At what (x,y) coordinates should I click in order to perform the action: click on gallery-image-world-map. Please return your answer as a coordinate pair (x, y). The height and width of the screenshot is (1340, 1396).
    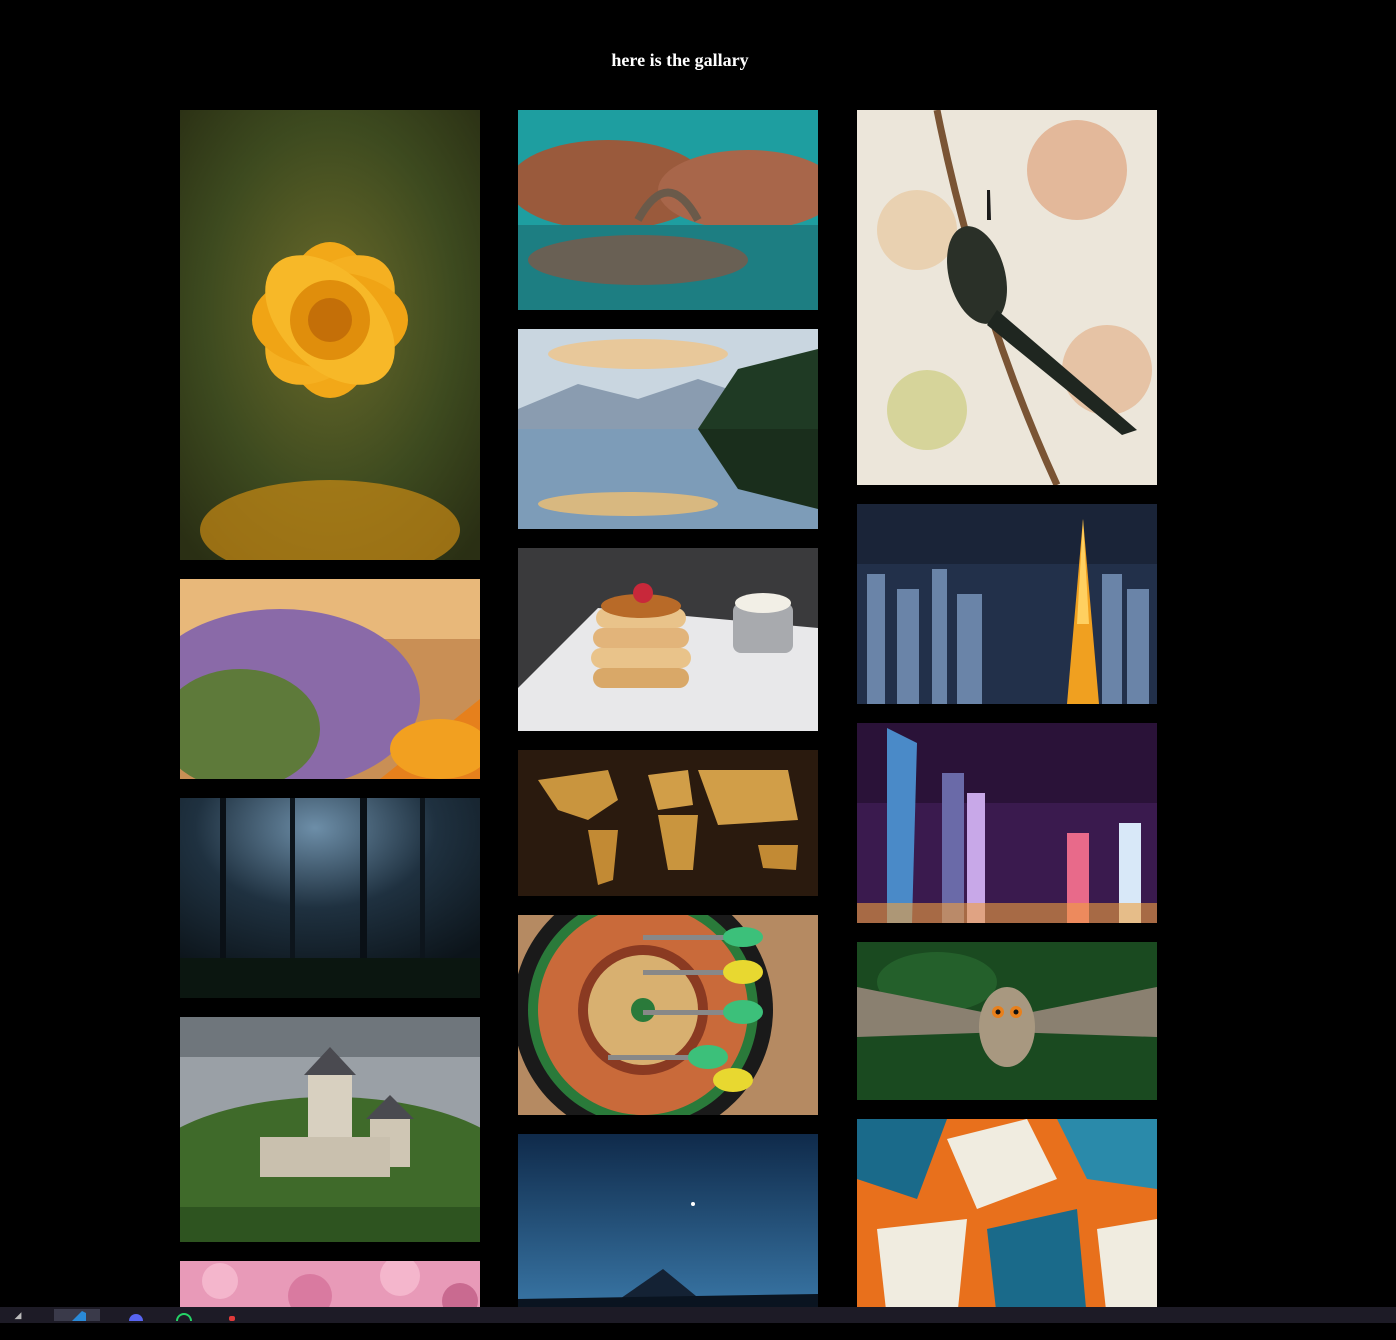
    Looking at the image, I should click on (668, 823).